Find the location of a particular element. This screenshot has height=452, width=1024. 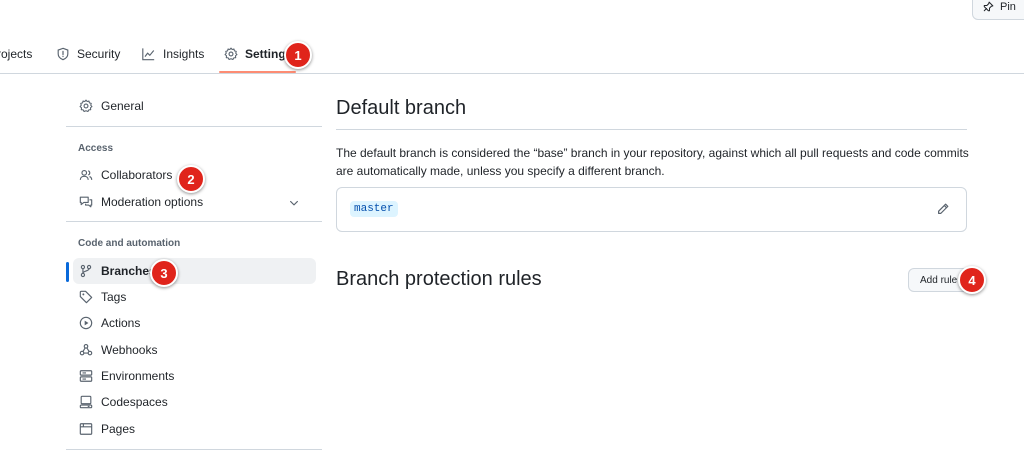

tab-projects: rojects is located at coordinates (16, 53).